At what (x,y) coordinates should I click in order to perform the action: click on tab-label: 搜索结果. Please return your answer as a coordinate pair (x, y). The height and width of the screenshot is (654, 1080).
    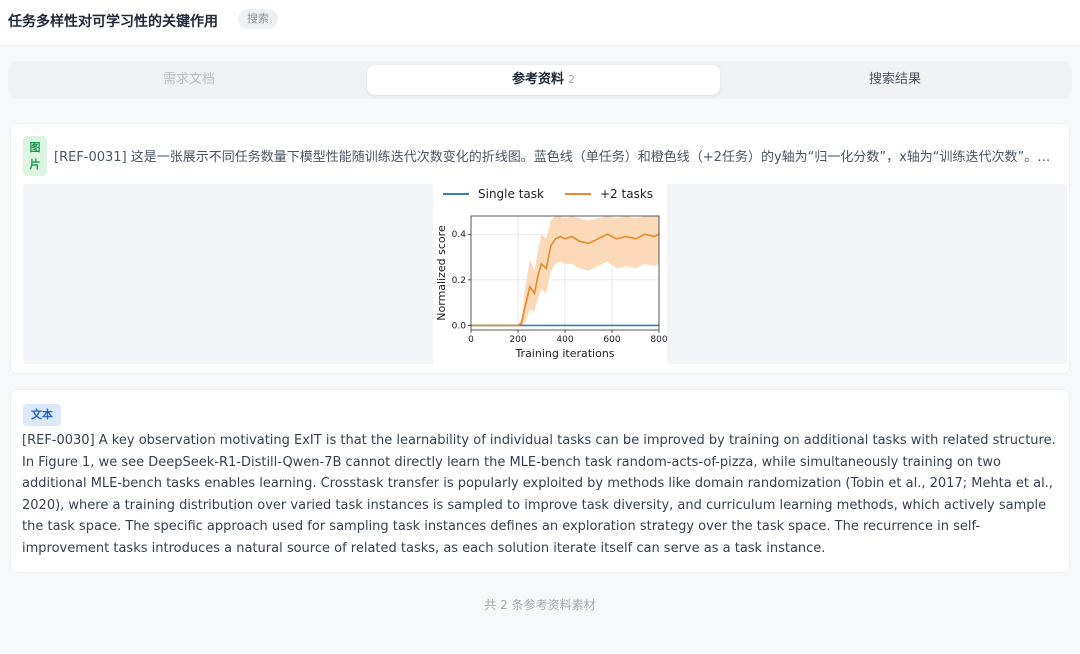
    Looking at the image, I should click on (894, 79).